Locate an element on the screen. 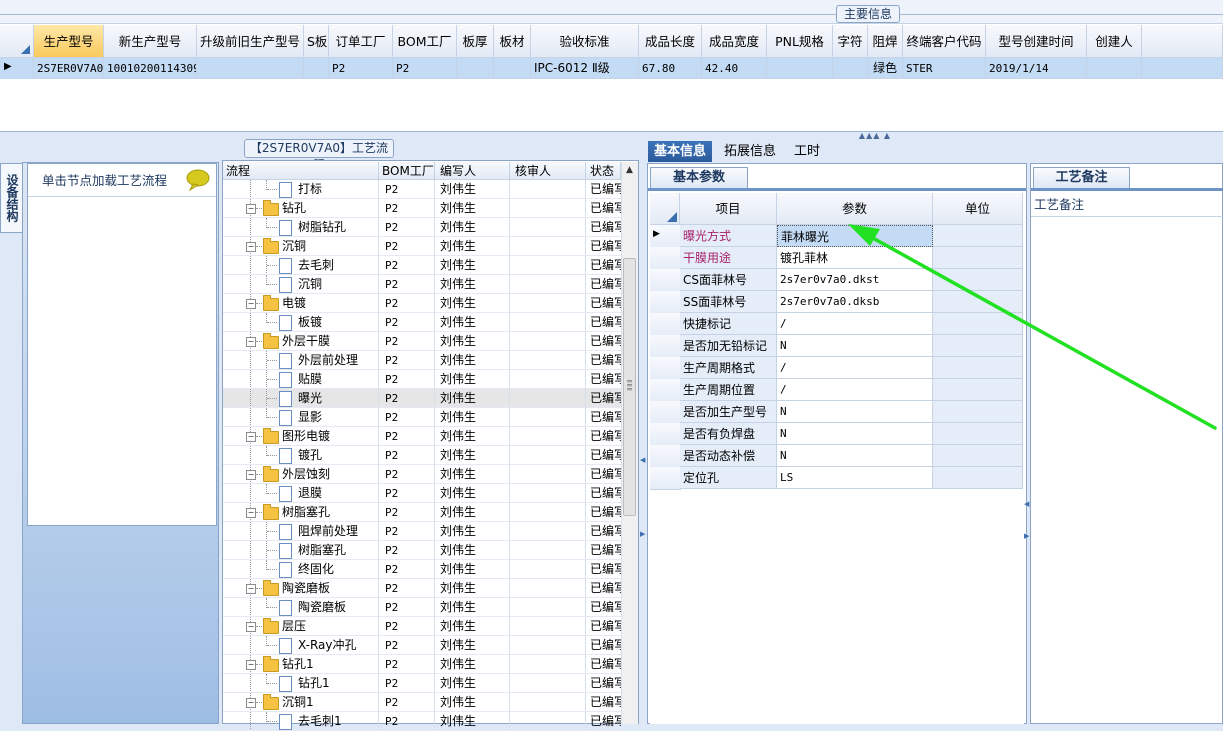  tree-row: 沉铜 P2刘伟生 已编写 is located at coordinates (422, 284).